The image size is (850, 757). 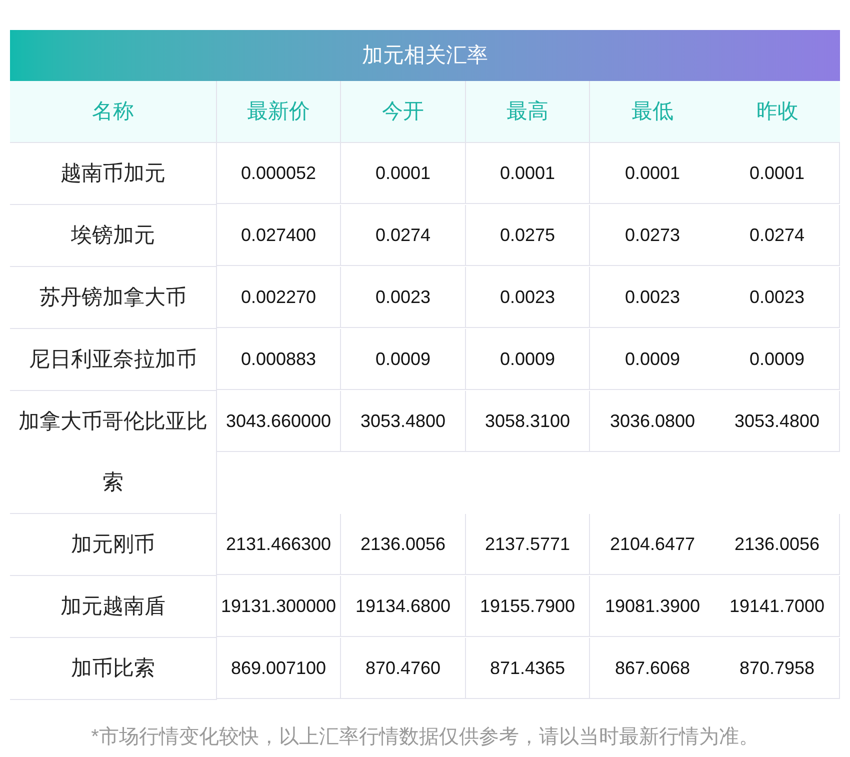 I want to click on table-cell: 2104.6477, so click(x=652, y=544).